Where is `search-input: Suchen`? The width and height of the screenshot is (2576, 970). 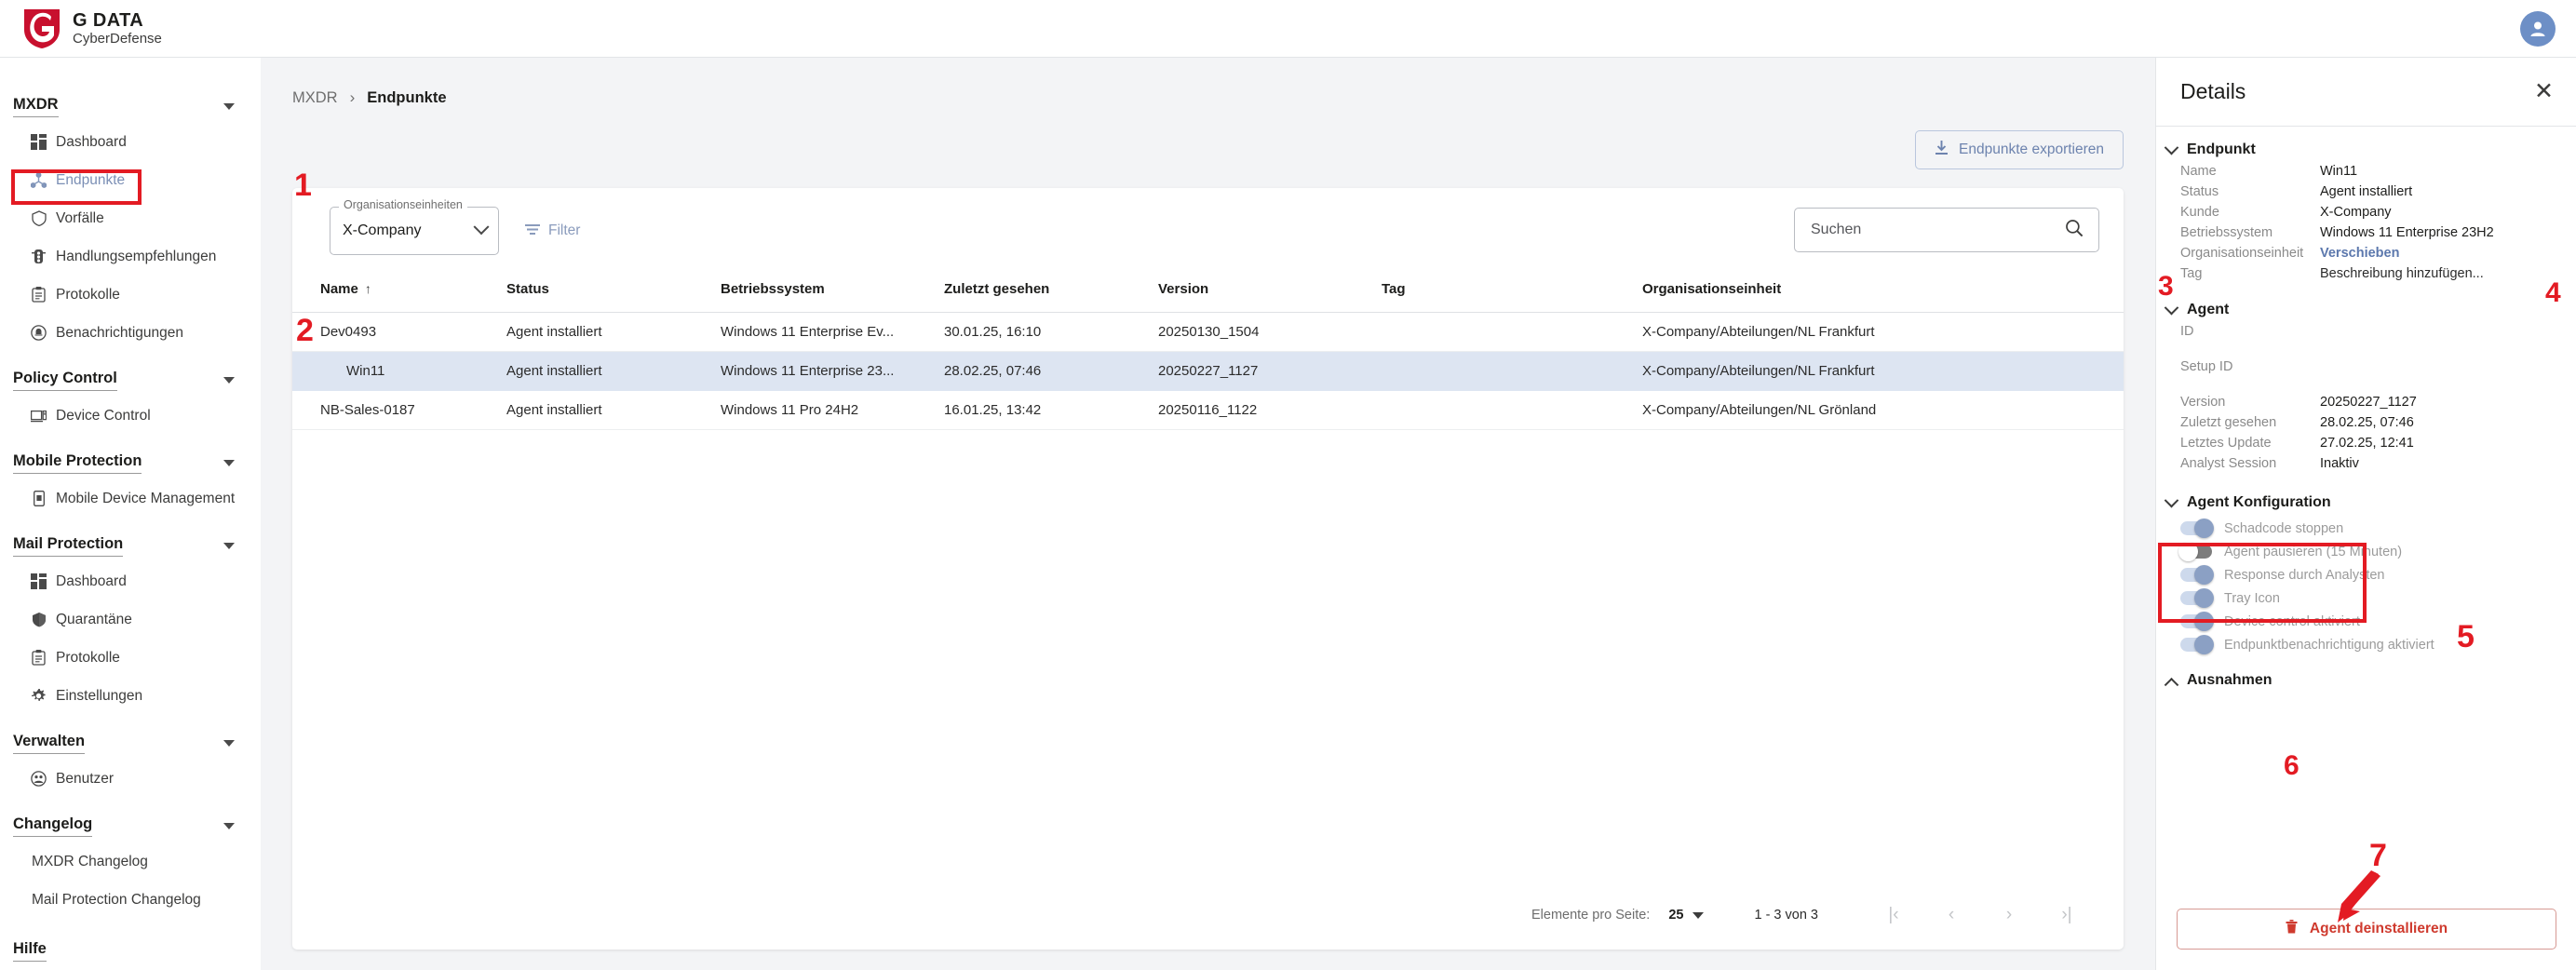
search-input: Suchen is located at coordinates (1946, 230).